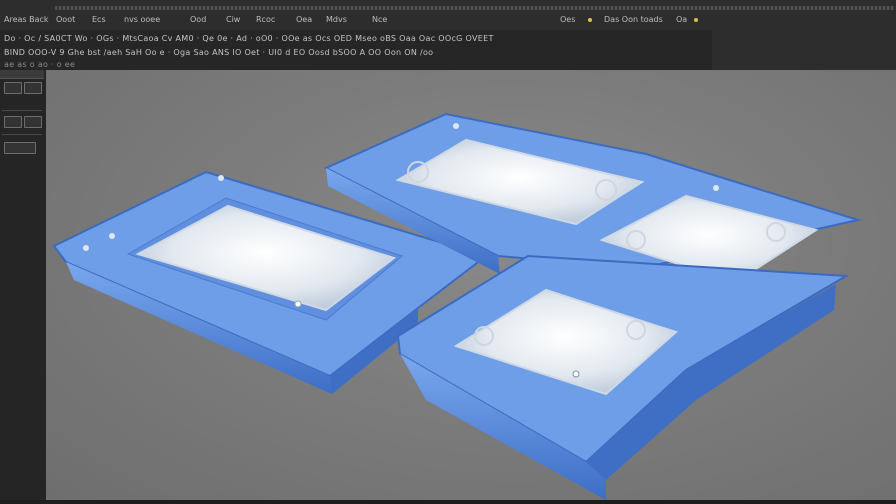  What do you see at coordinates (804, 50) in the screenshot?
I see `toolbar-right-area` at bounding box center [804, 50].